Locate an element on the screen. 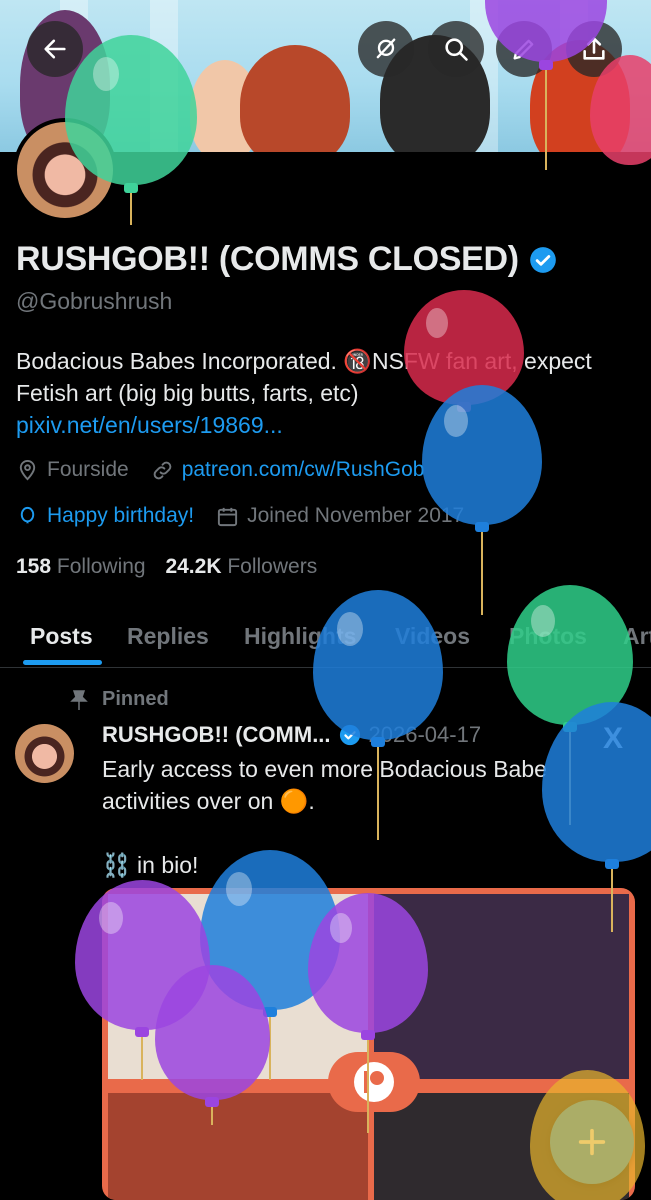 The width and height of the screenshot is (651, 1200). edit-button is located at coordinates (524, 49).